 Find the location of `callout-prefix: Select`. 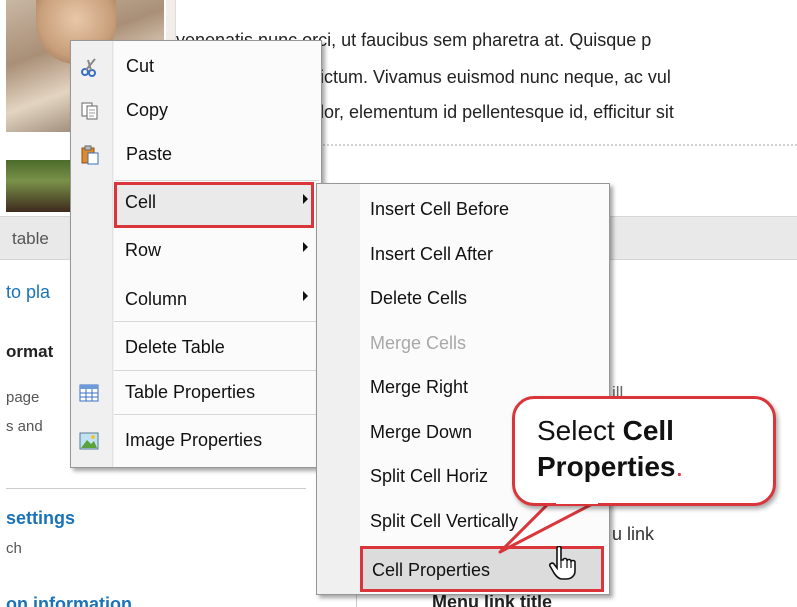

callout-prefix: Select is located at coordinates (580, 430).